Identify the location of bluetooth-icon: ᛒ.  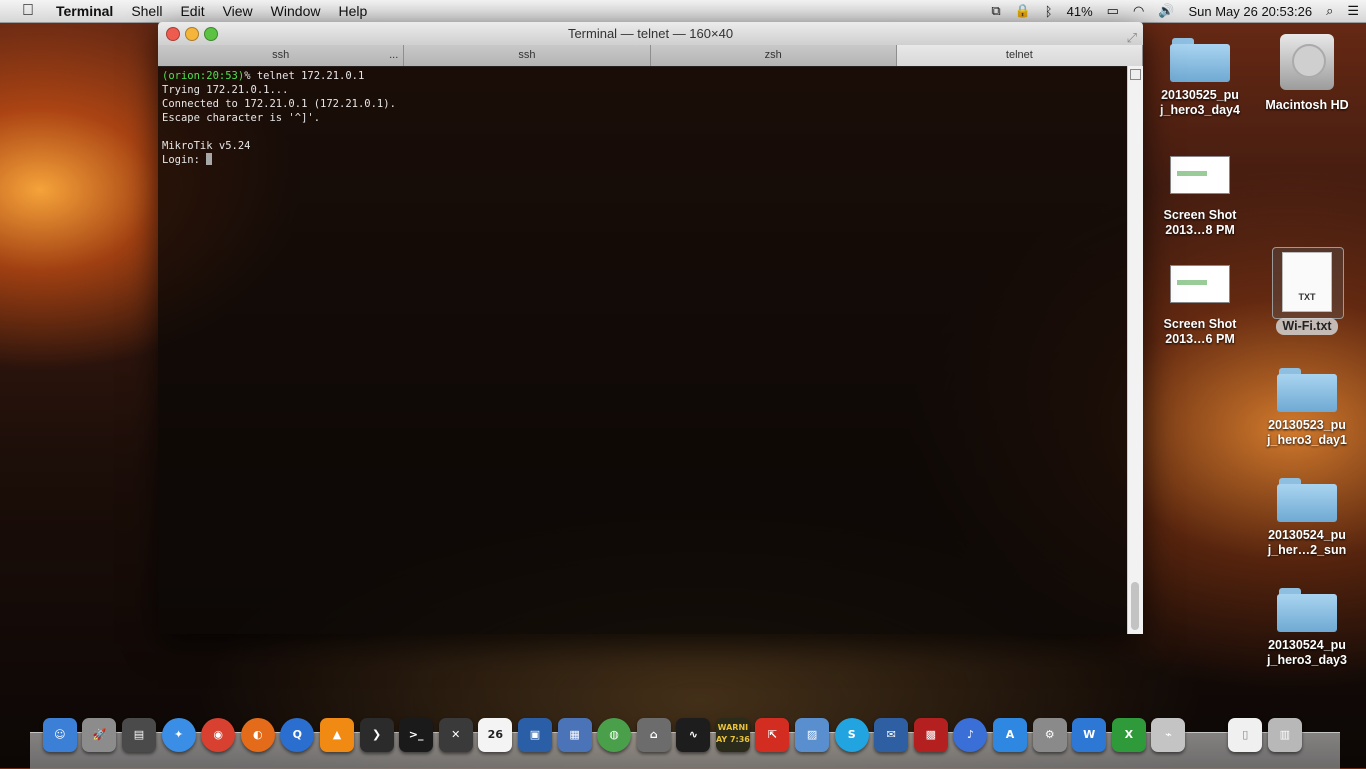
(1049, 11).